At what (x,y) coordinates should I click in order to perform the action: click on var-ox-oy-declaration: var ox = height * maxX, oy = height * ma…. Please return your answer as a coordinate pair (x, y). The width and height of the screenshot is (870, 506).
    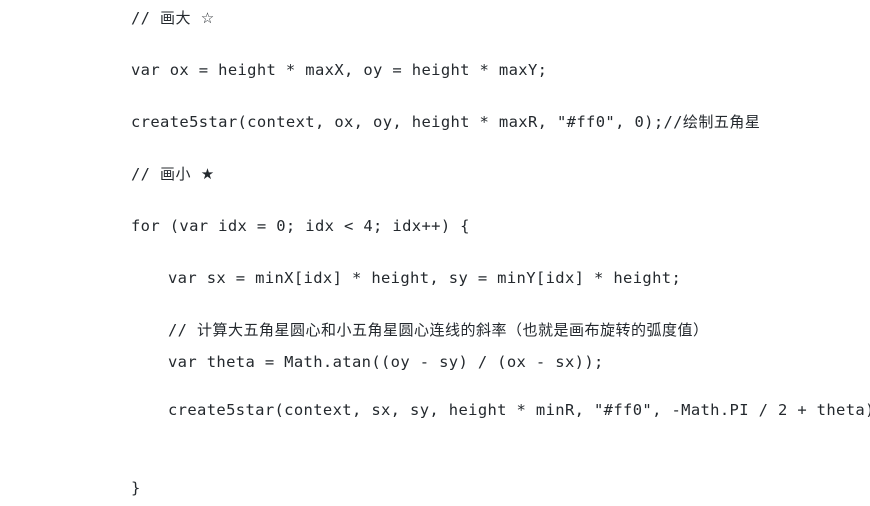
    Looking at the image, I should click on (339, 70).